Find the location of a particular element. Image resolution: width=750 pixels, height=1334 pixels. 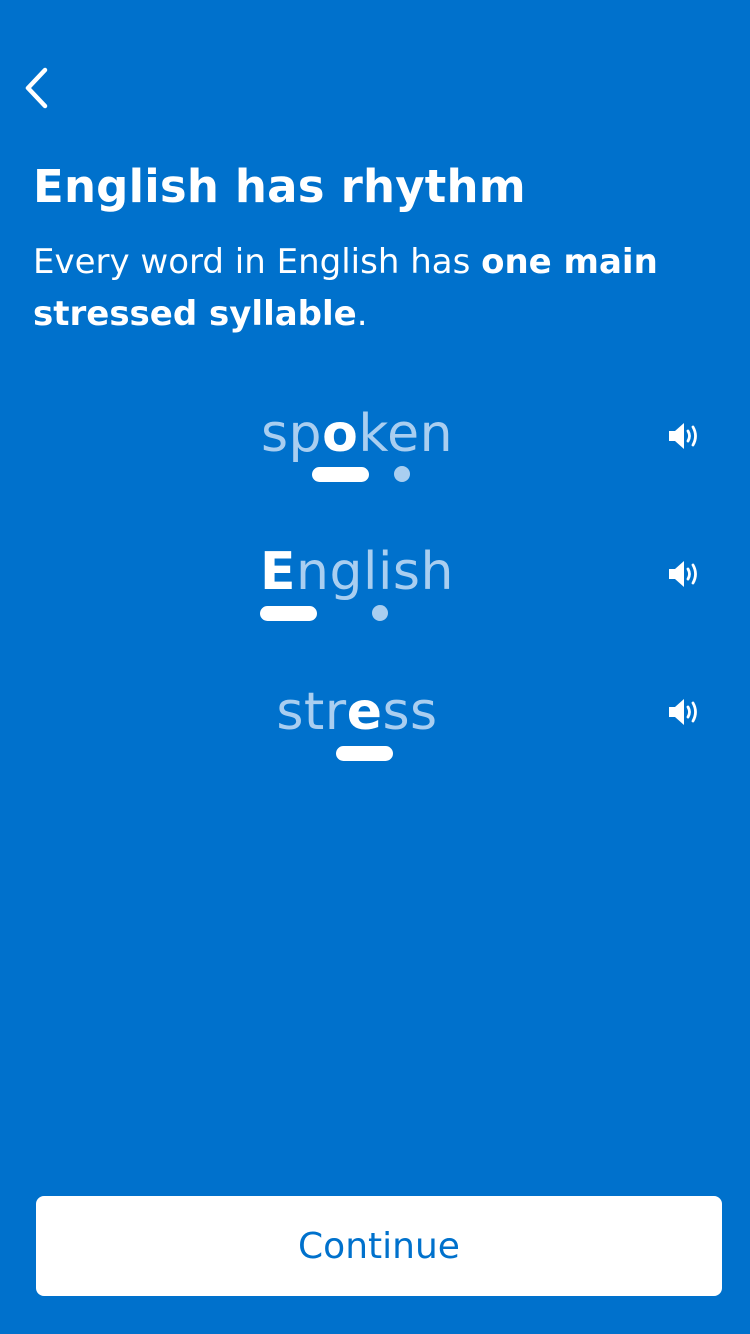

word-row-english: English is located at coordinates (375, 590).